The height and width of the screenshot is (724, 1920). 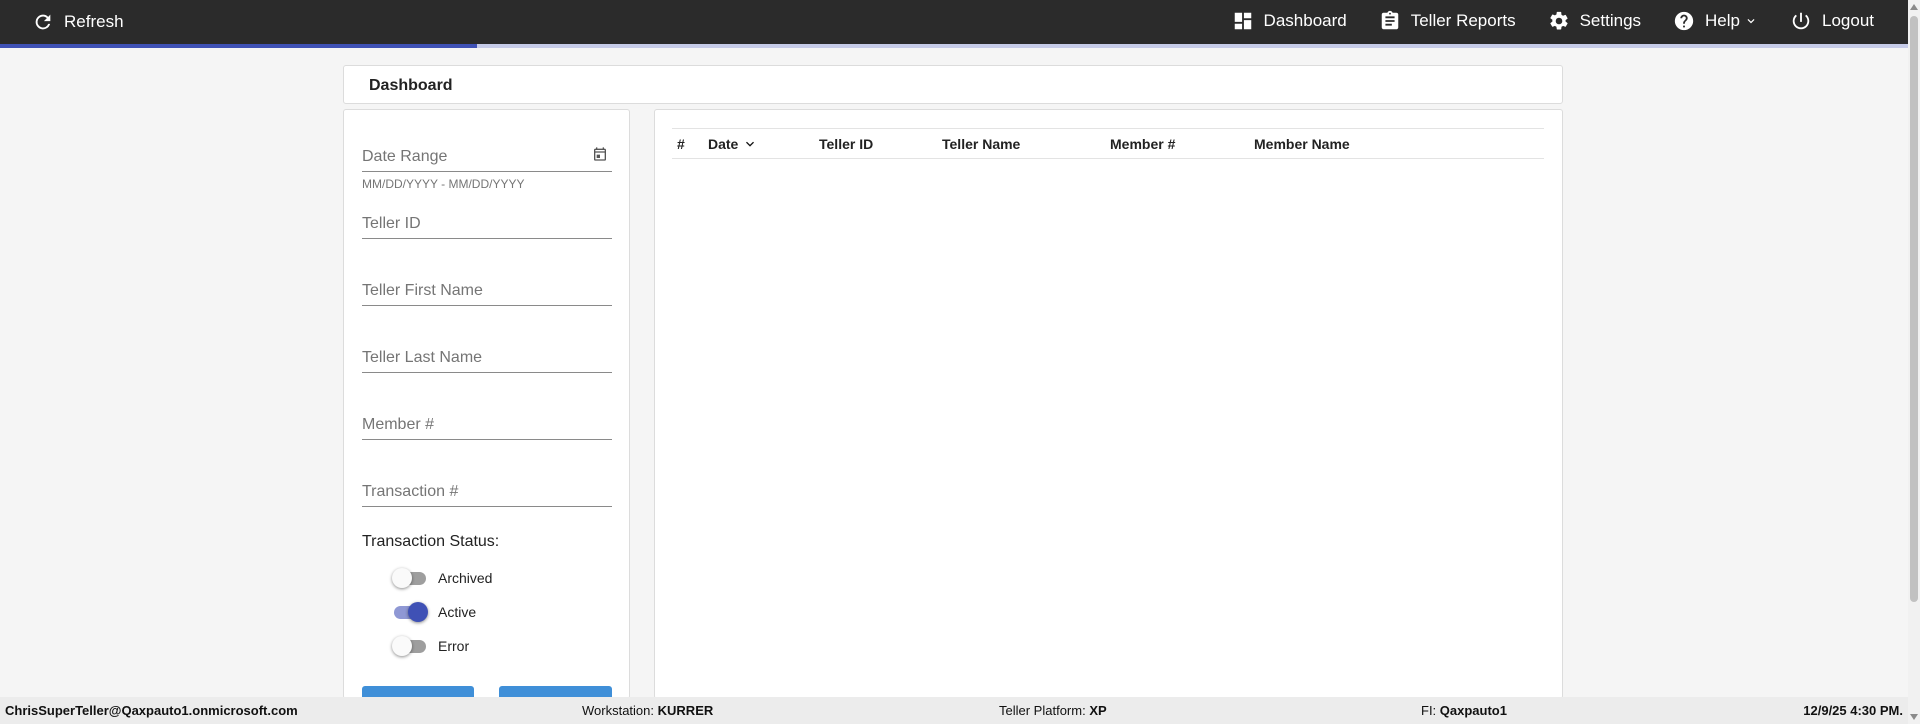 I want to click on sort-descending-icon, so click(x=750, y=144).